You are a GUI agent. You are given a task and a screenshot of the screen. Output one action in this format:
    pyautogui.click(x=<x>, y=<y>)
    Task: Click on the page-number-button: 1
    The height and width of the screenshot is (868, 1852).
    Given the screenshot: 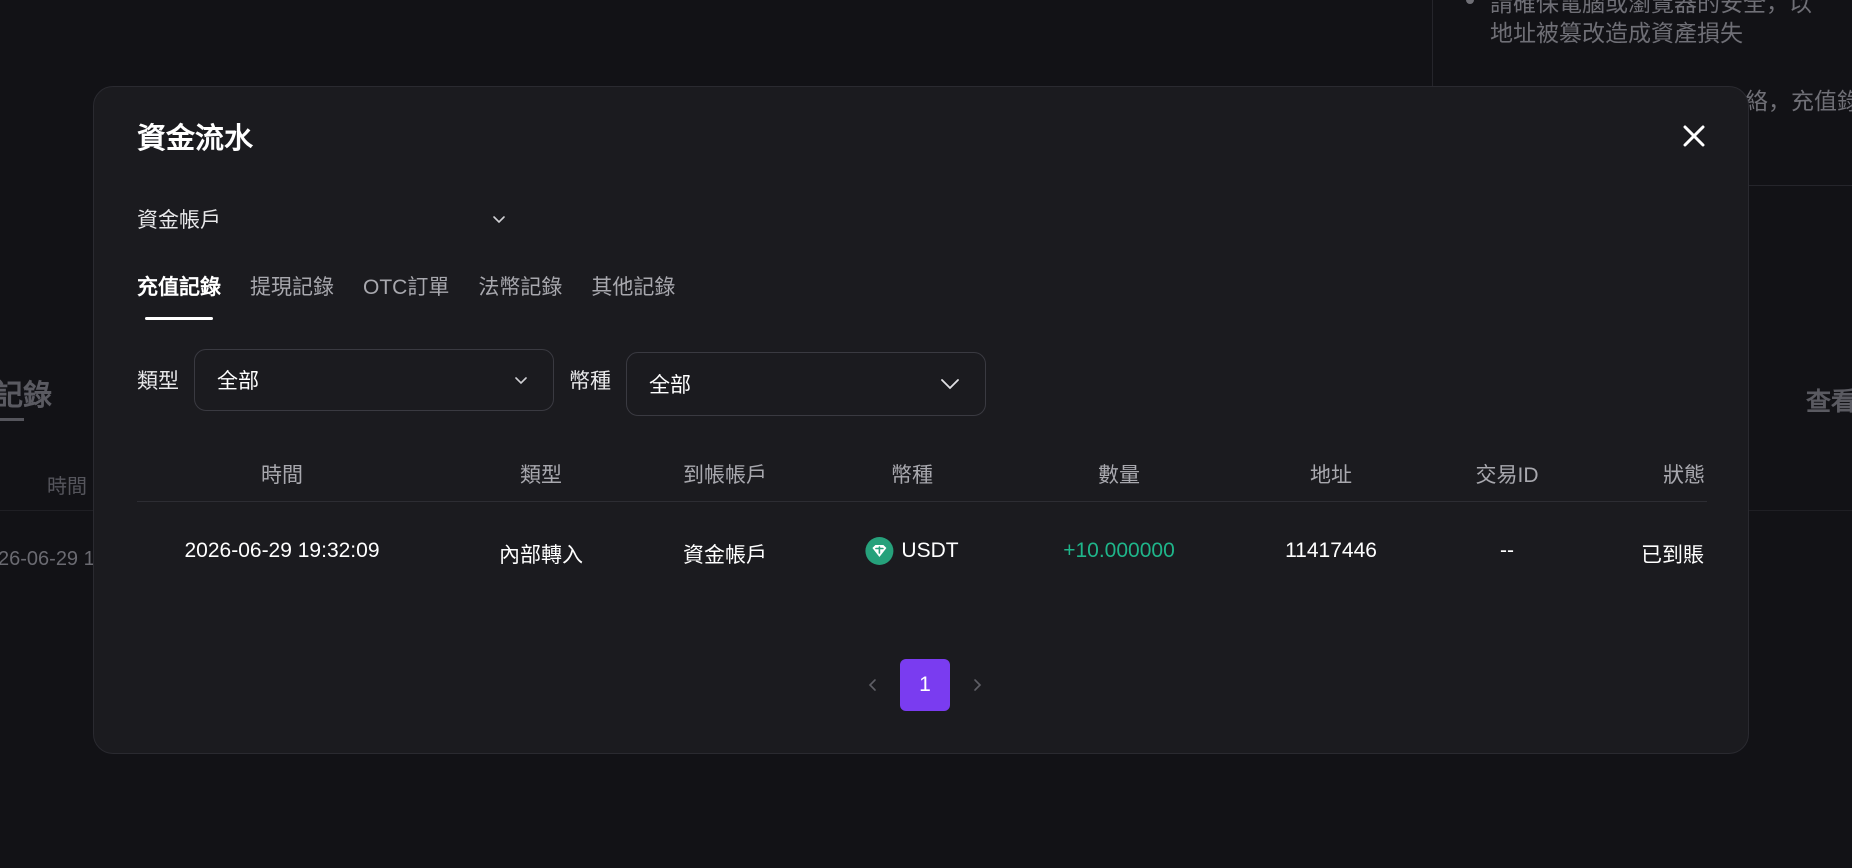 What is the action you would take?
    pyautogui.click(x=925, y=685)
    